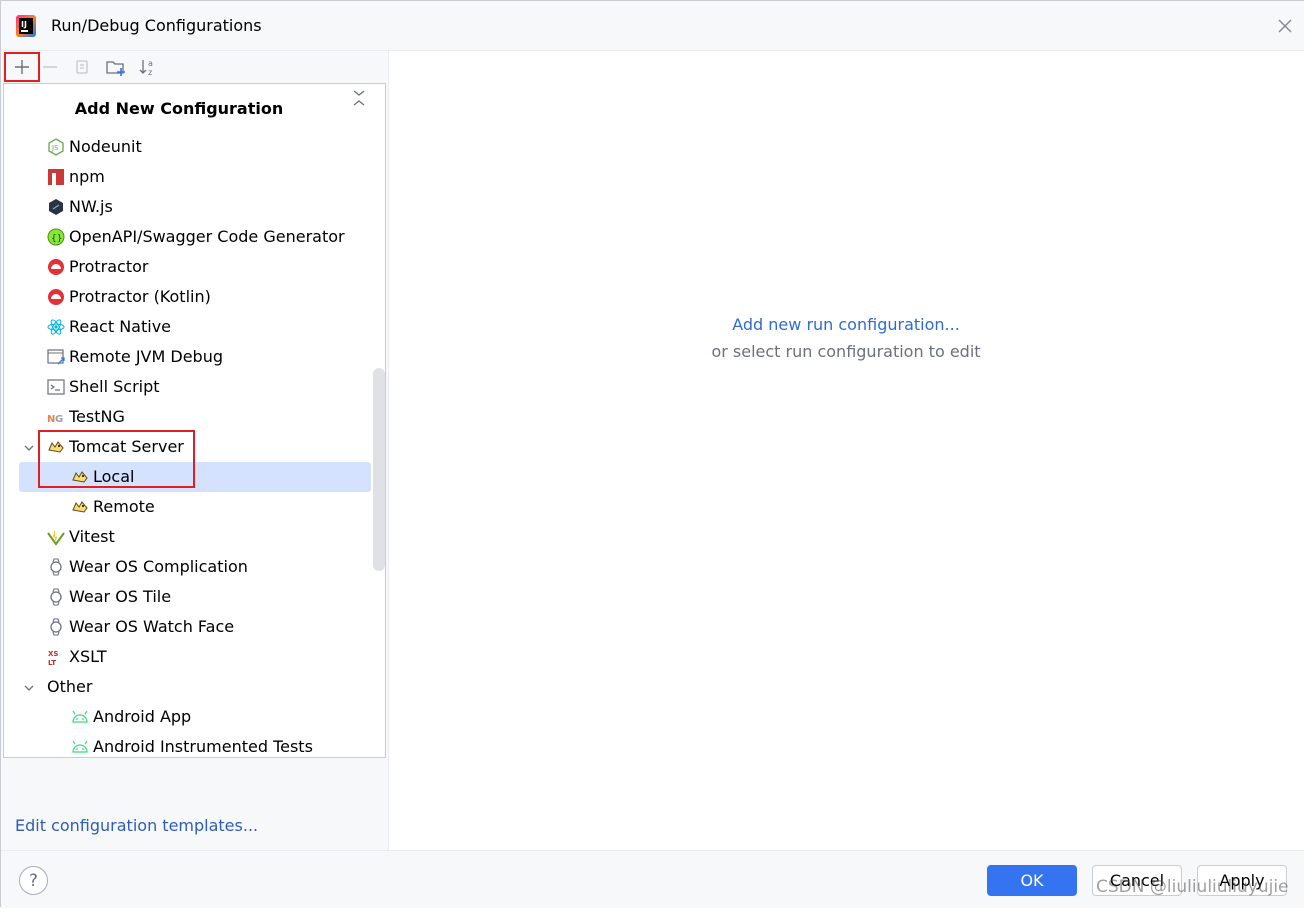 This screenshot has height=908, width=1304. I want to click on intellij-app-icon: IJ, so click(26, 26).